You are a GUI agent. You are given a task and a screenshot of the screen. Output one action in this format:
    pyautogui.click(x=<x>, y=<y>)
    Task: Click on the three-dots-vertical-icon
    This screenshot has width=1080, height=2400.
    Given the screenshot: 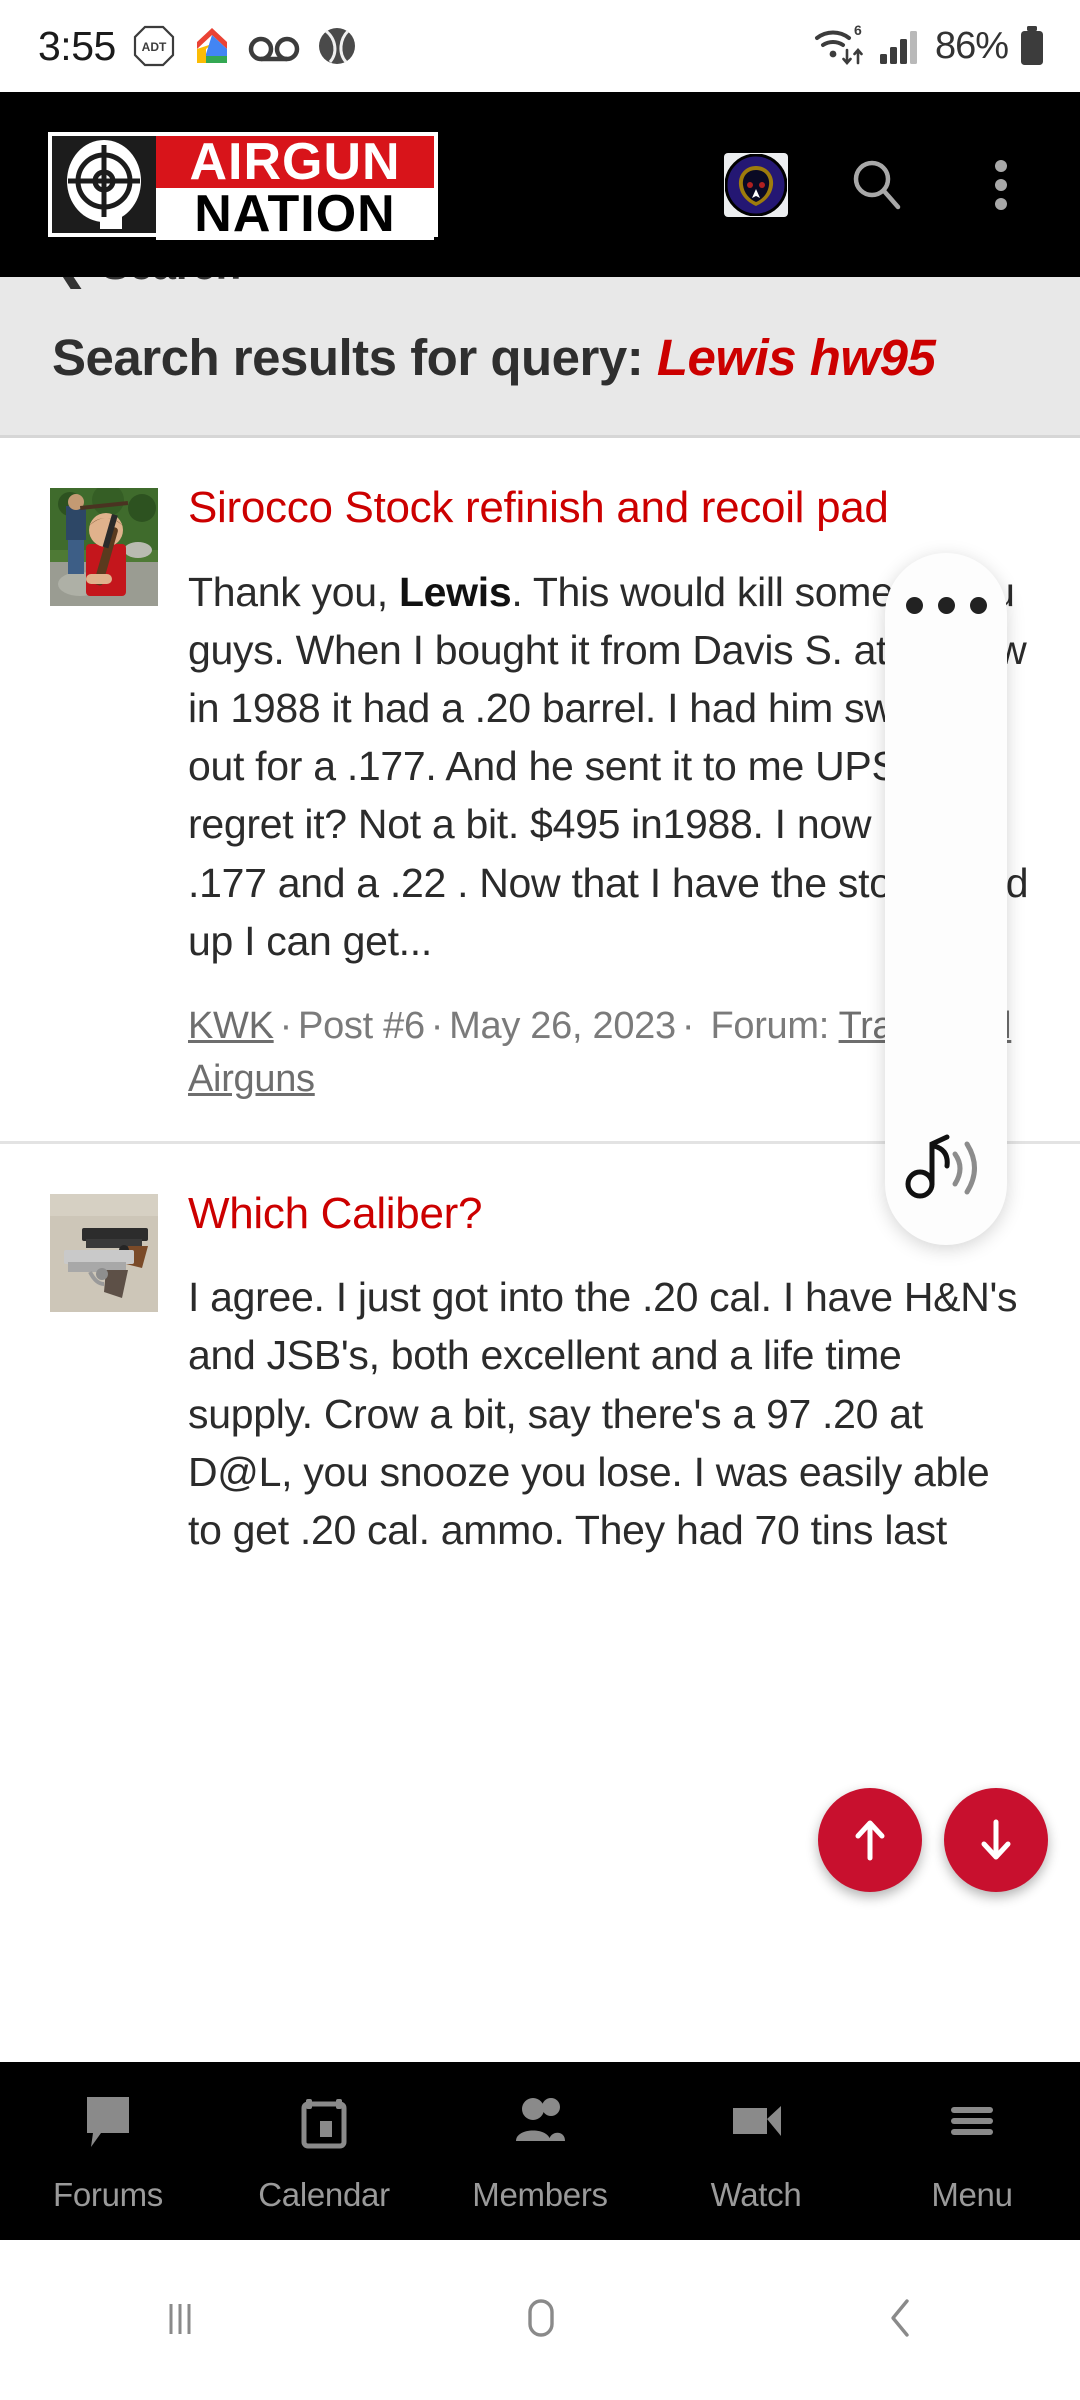 What is the action you would take?
    pyautogui.click(x=1001, y=185)
    